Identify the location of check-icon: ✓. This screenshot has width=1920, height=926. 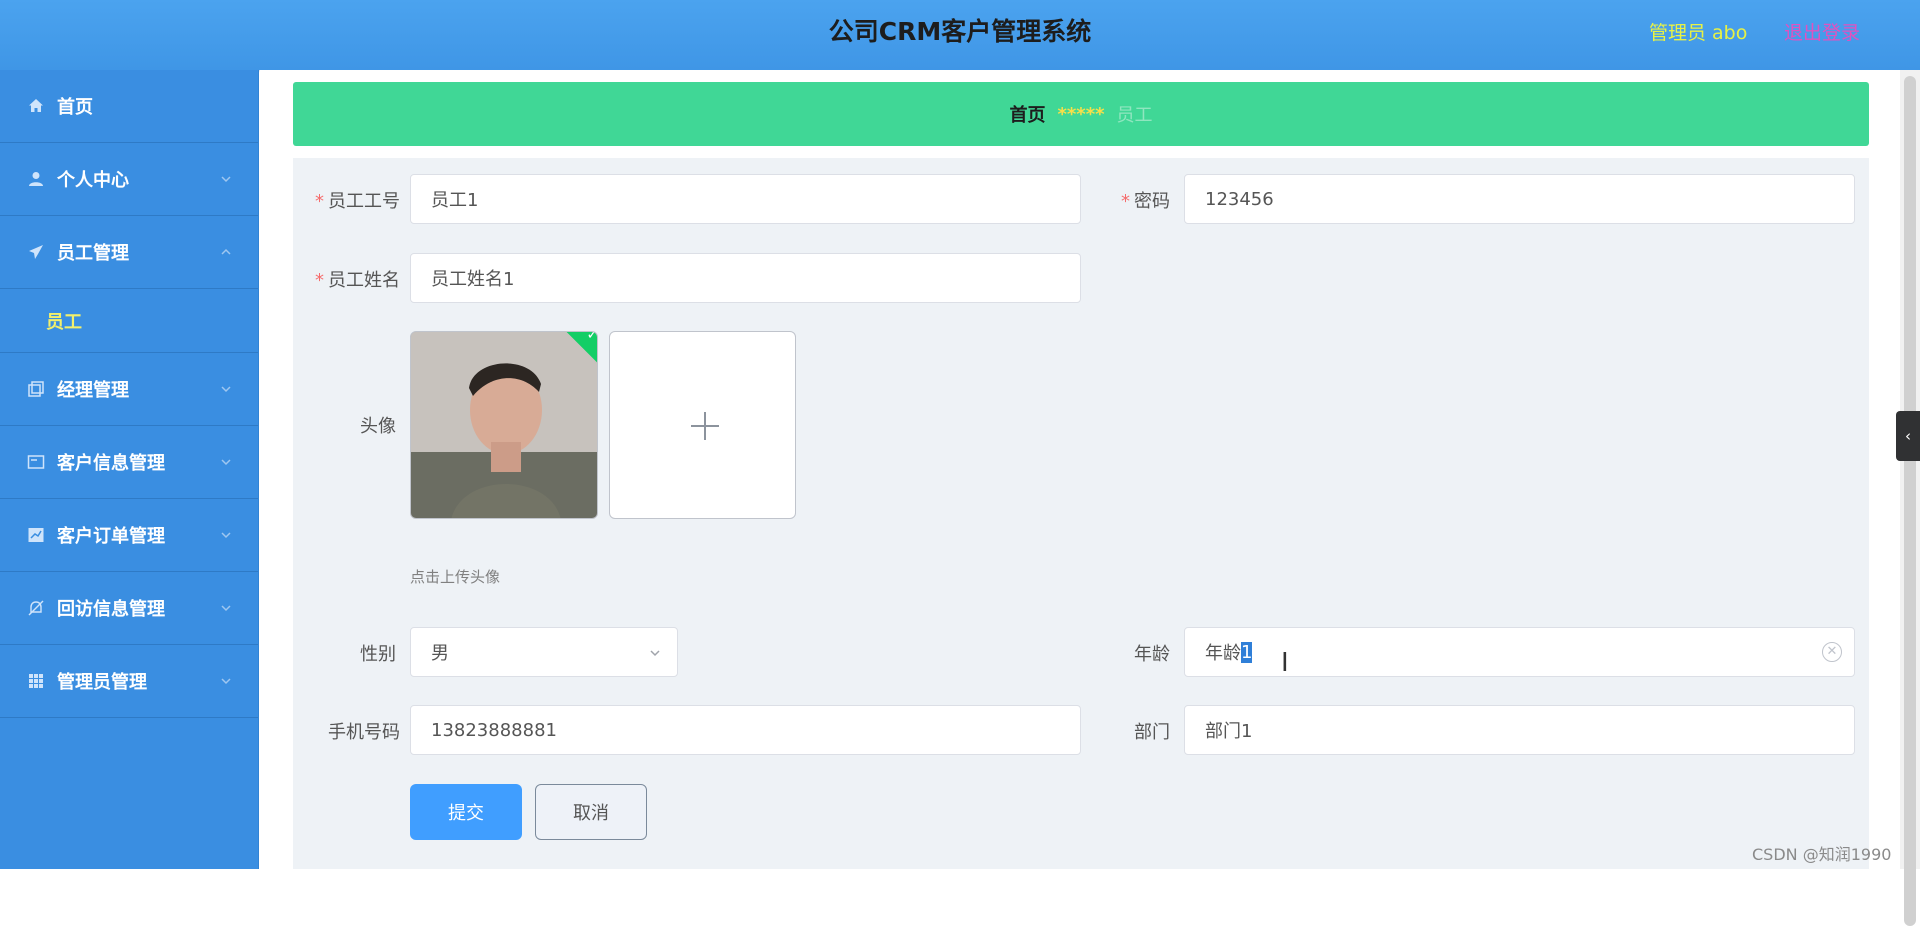
(592, 337).